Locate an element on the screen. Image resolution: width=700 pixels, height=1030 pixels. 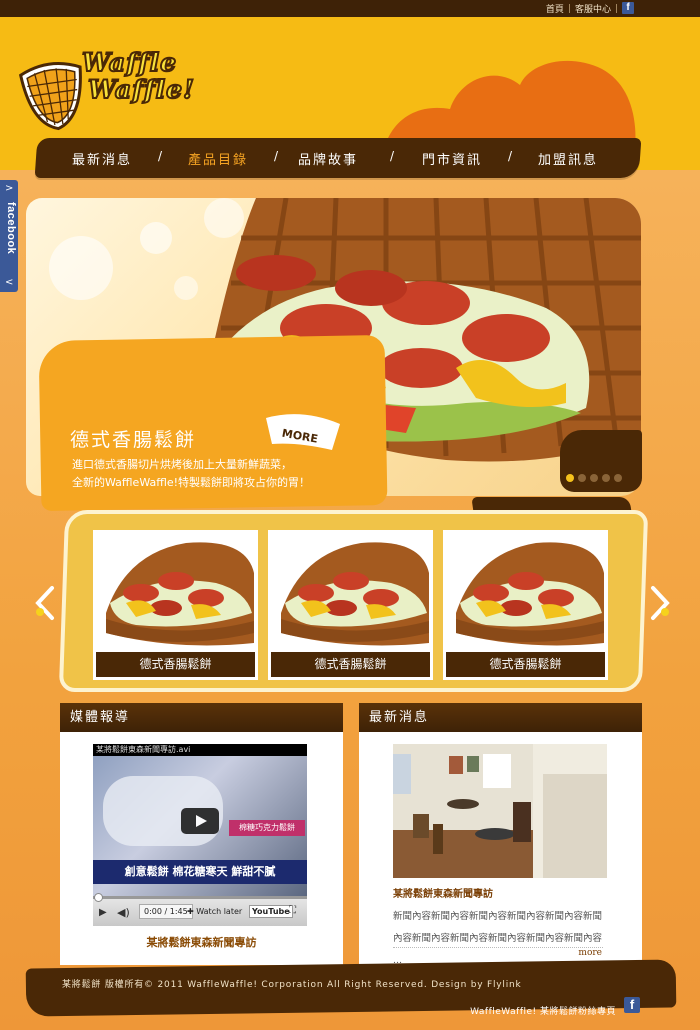
nav-product-catalog: 產品目錄 is located at coordinates (218, 158).